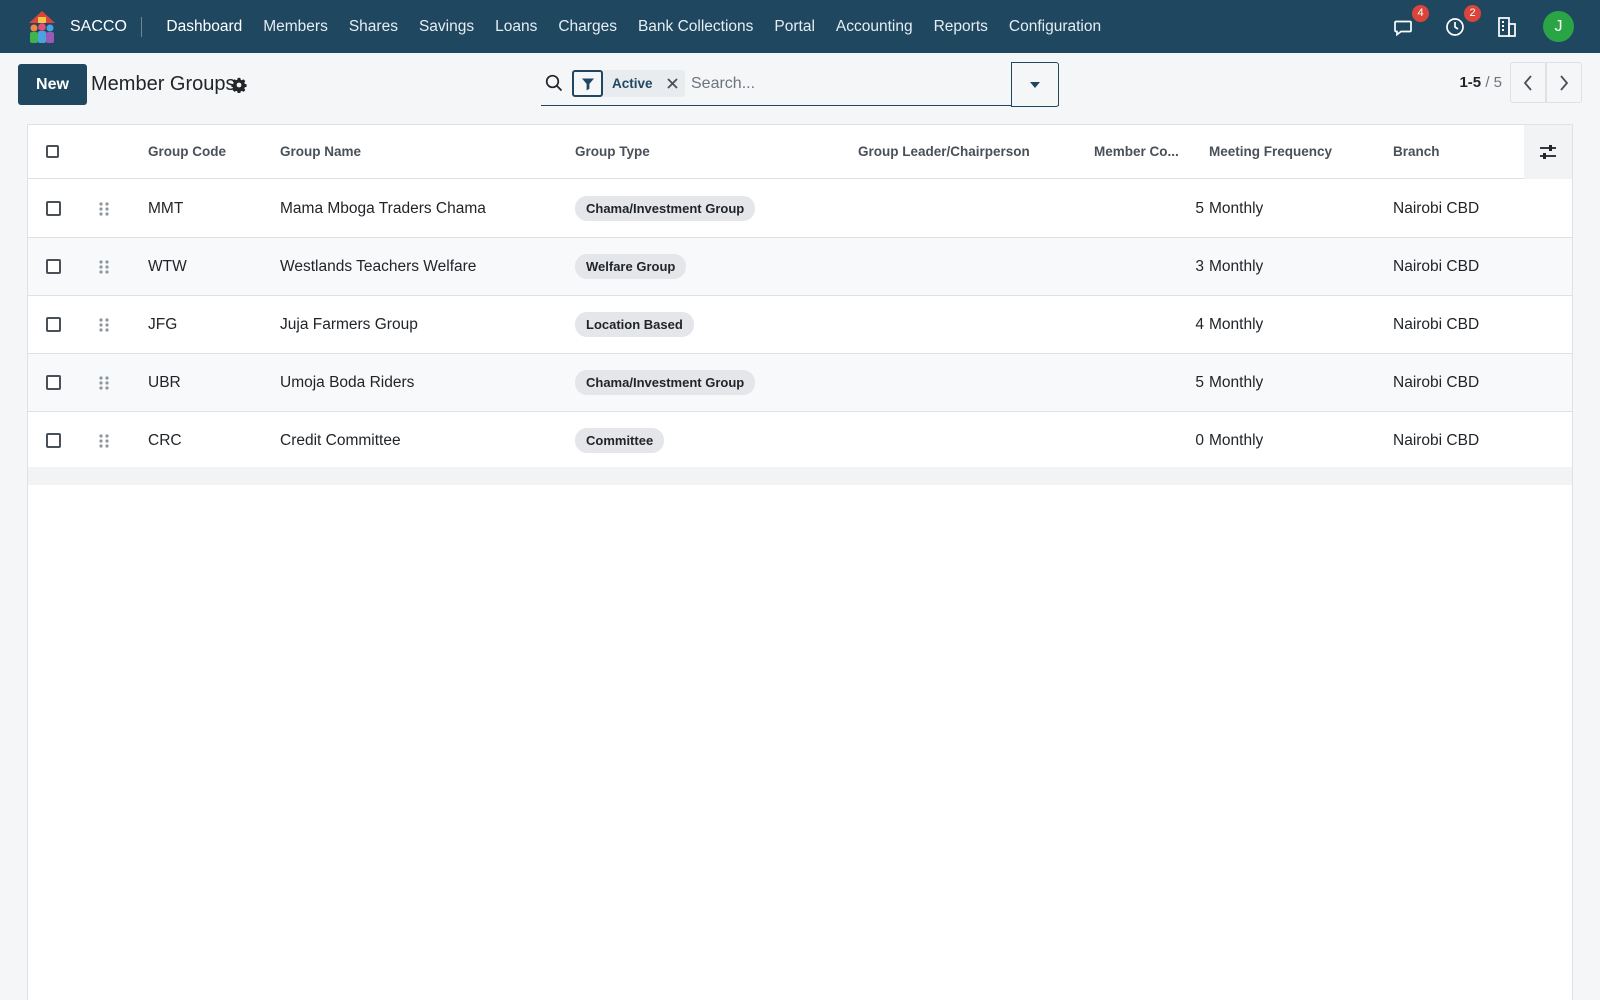 This screenshot has width=1600, height=1000. I want to click on menu-loans: Loans, so click(516, 26).